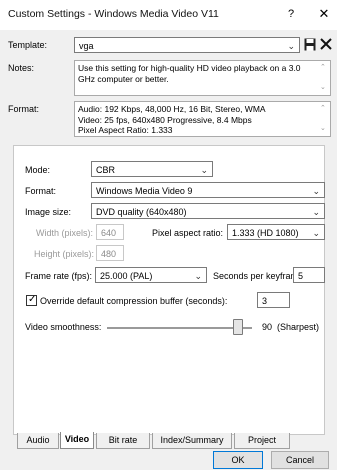 The width and height of the screenshot is (337, 470). What do you see at coordinates (38, 170) in the screenshot?
I see `mode-label: Mode:` at bounding box center [38, 170].